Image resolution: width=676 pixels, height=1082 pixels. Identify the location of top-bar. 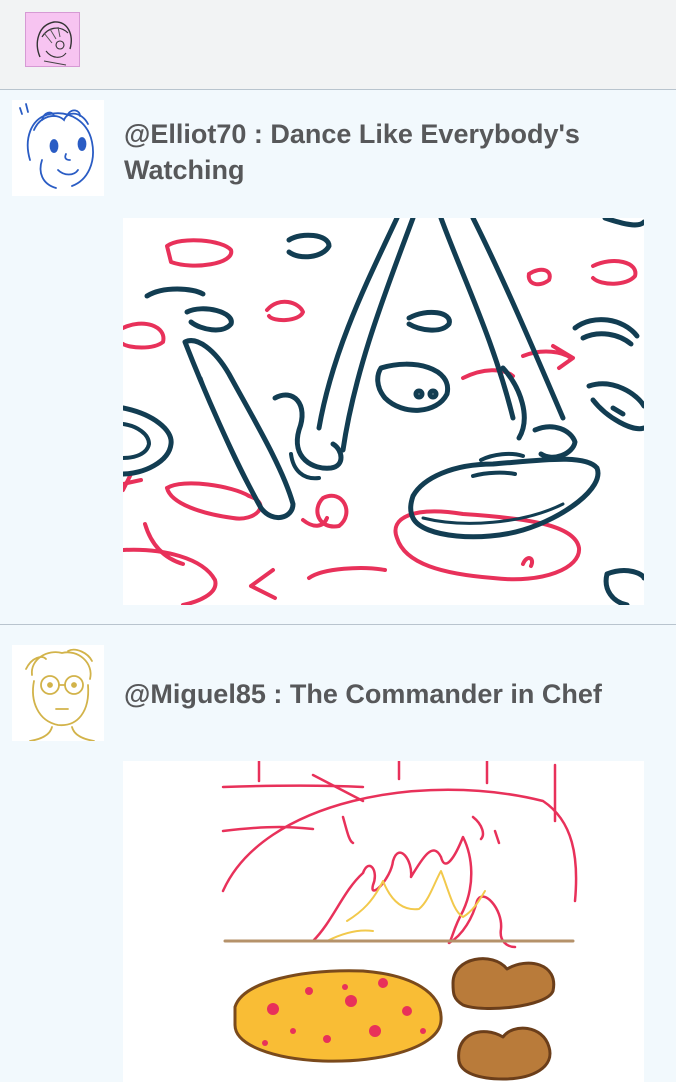
(338, 45).